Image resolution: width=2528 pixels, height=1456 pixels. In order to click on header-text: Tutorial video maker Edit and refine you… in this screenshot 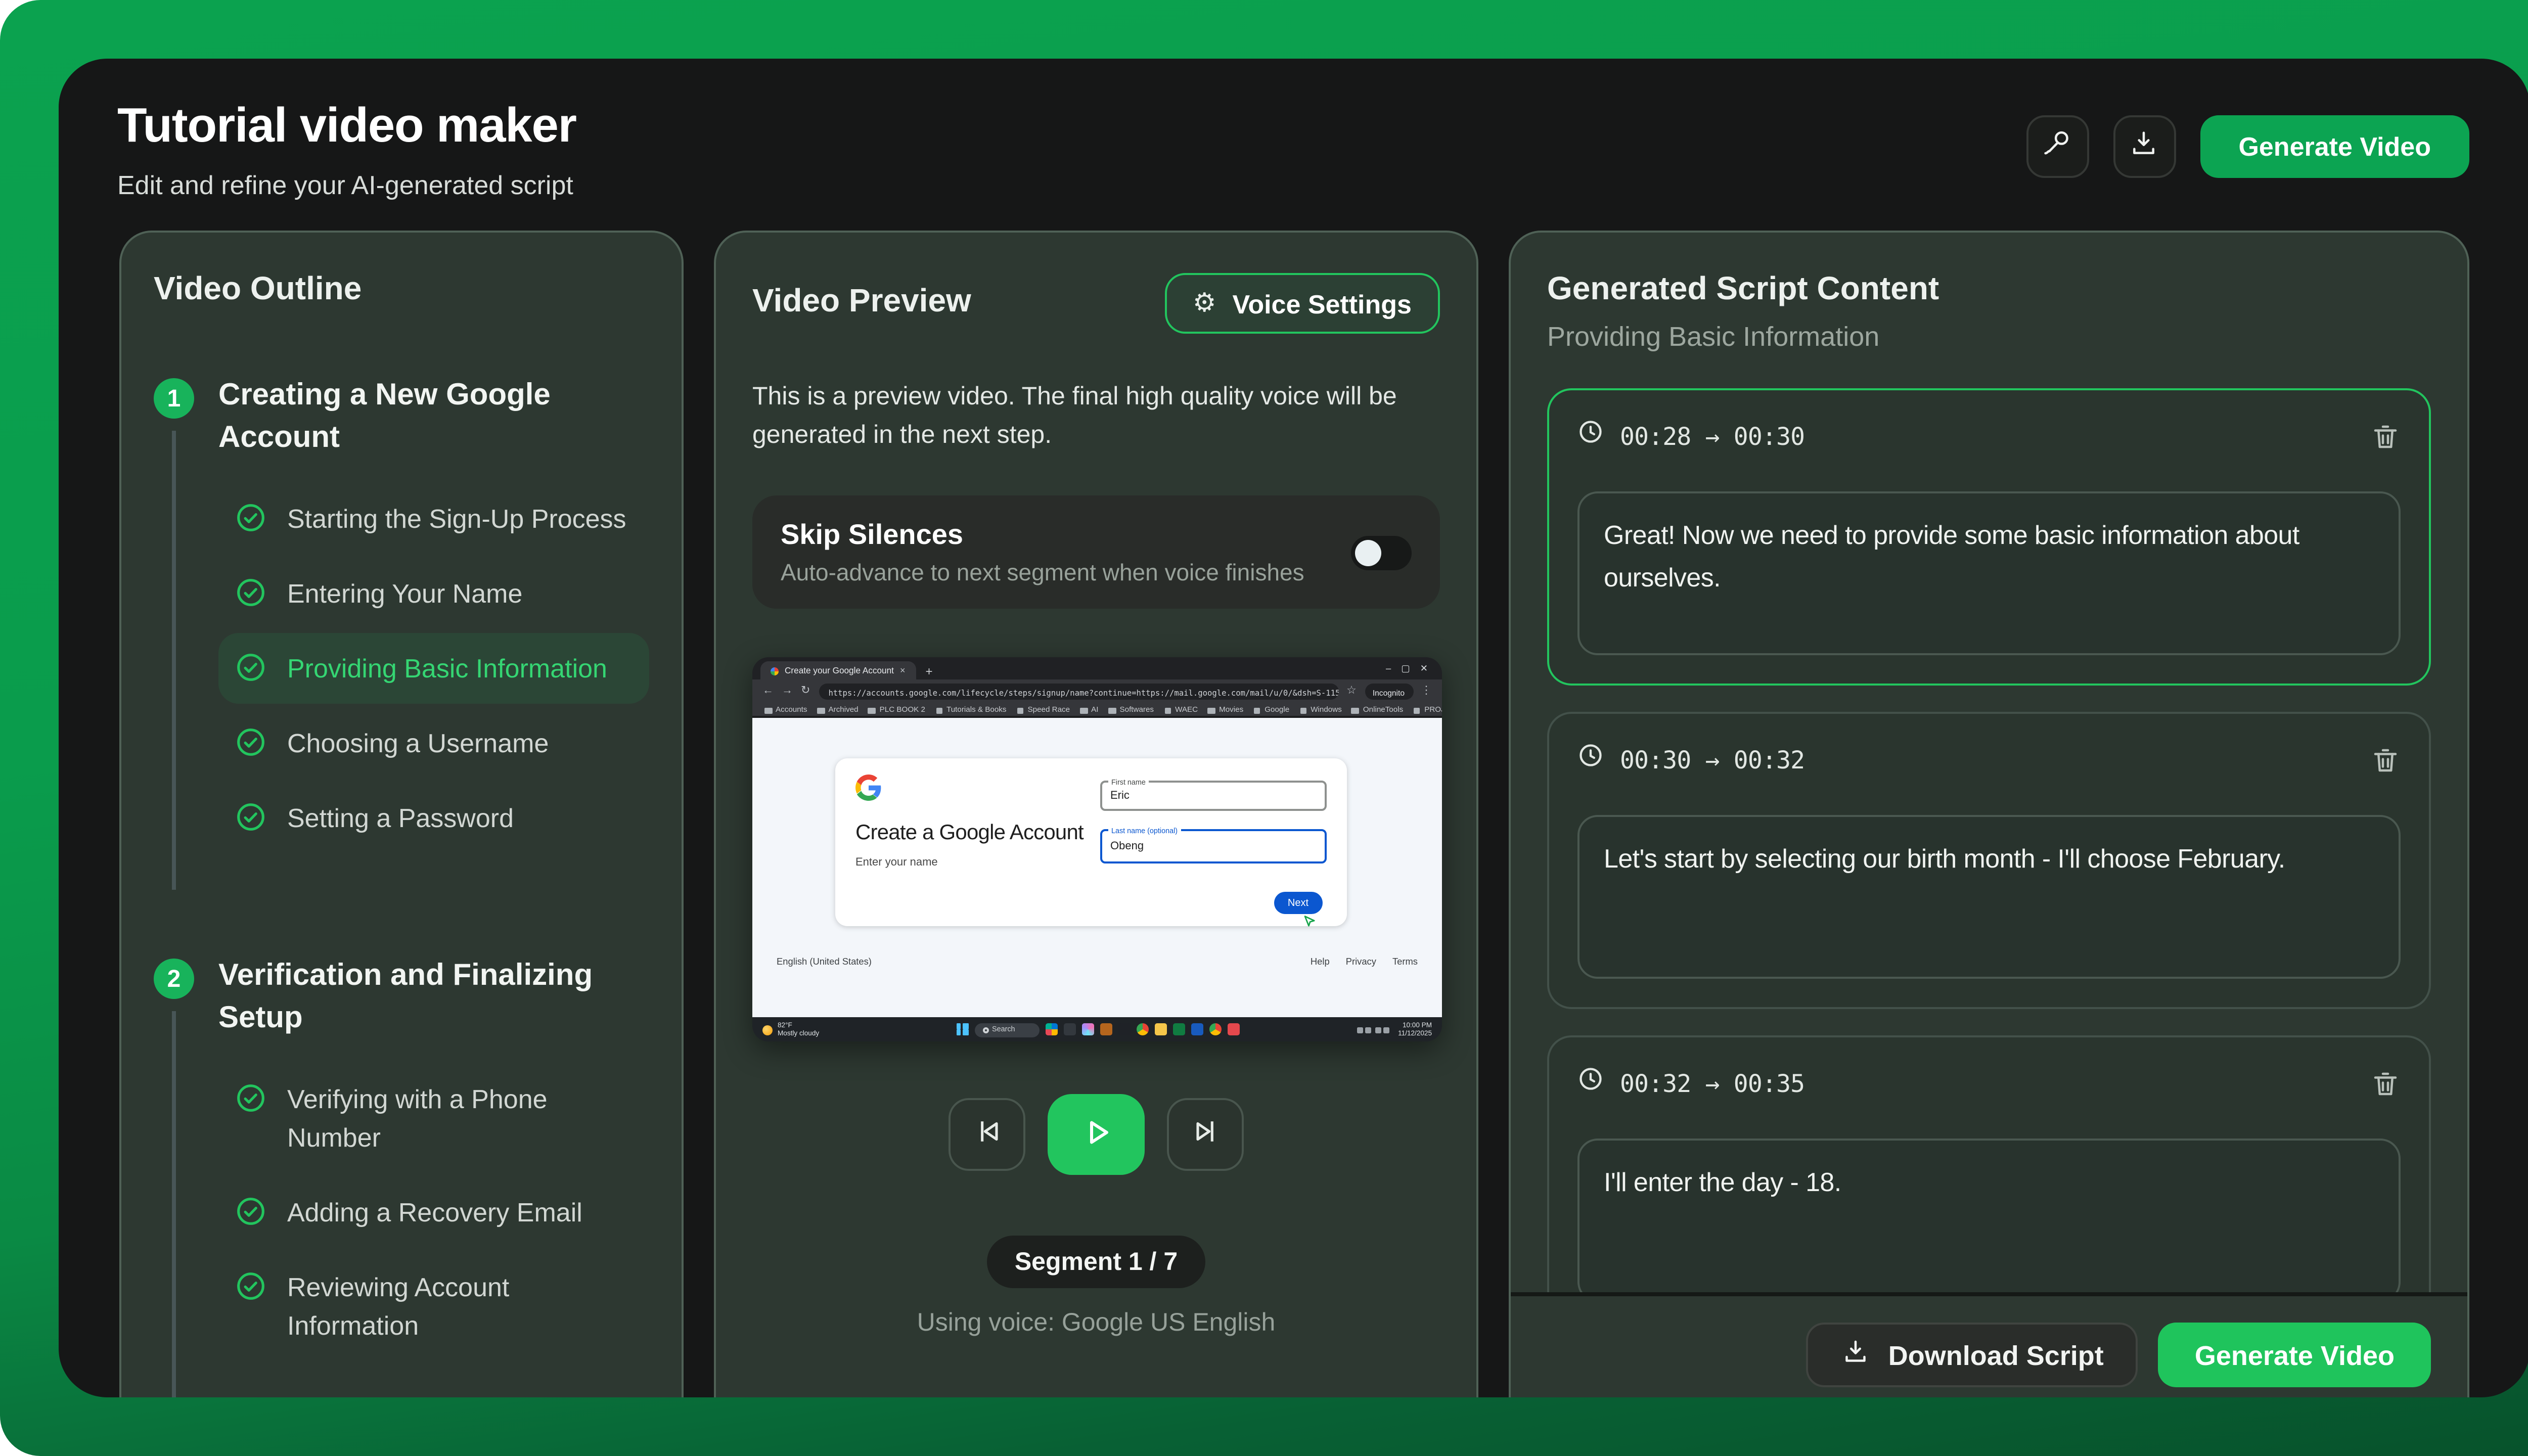, I will do `click(347, 149)`.